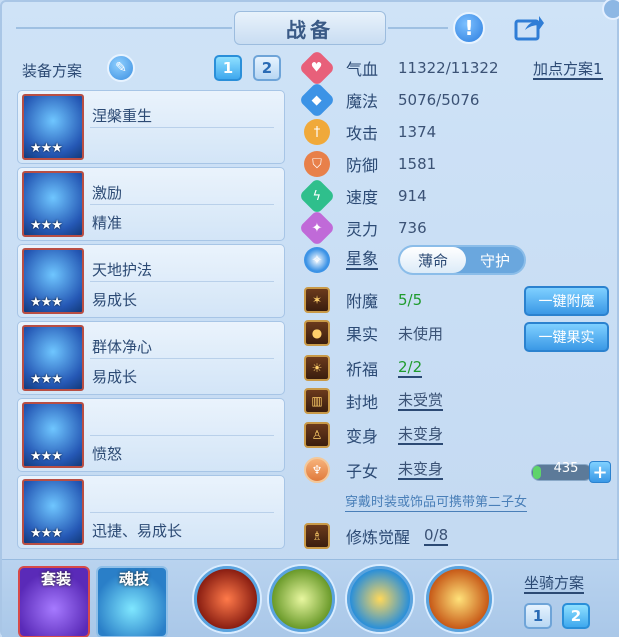 This screenshot has height=637, width=619. What do you see at coordinates (421, 333) in the screenshot?
I see `row-value: 未使用` at bounding box center [421, 333].